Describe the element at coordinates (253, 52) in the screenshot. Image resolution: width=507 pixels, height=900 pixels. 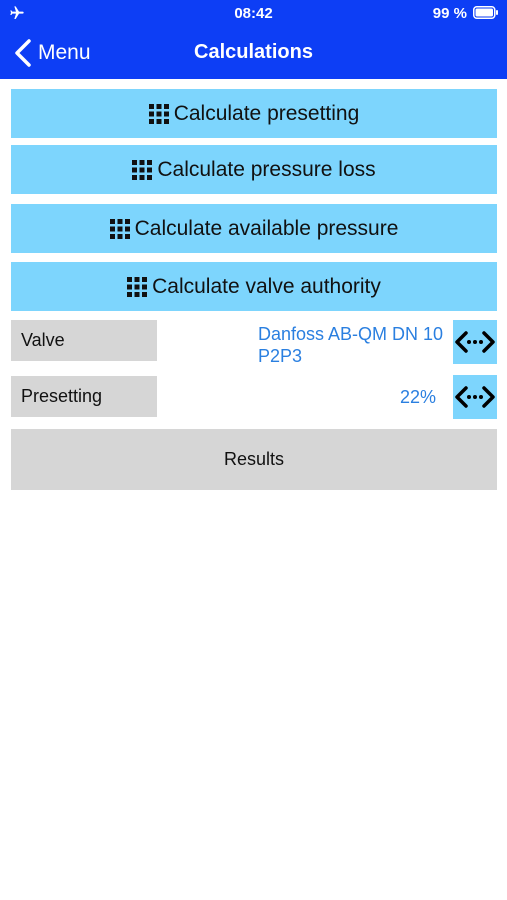
I see `page-title: Calculations` at that location.